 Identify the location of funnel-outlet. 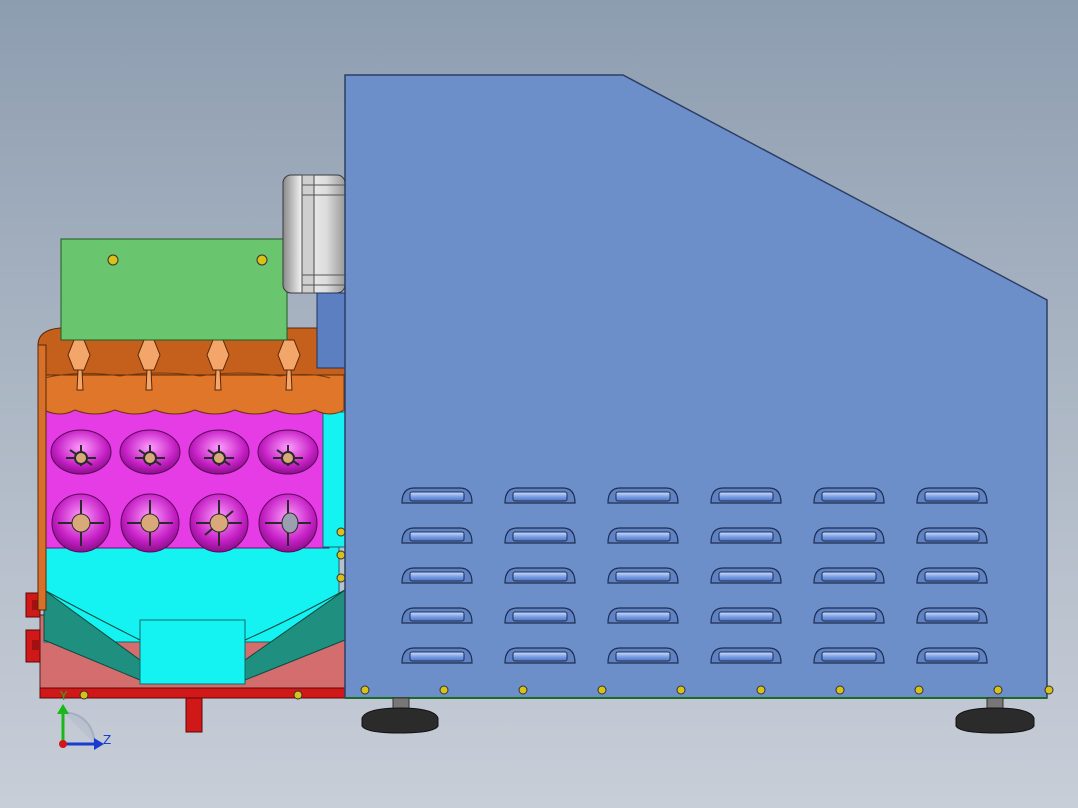
(192, 652).